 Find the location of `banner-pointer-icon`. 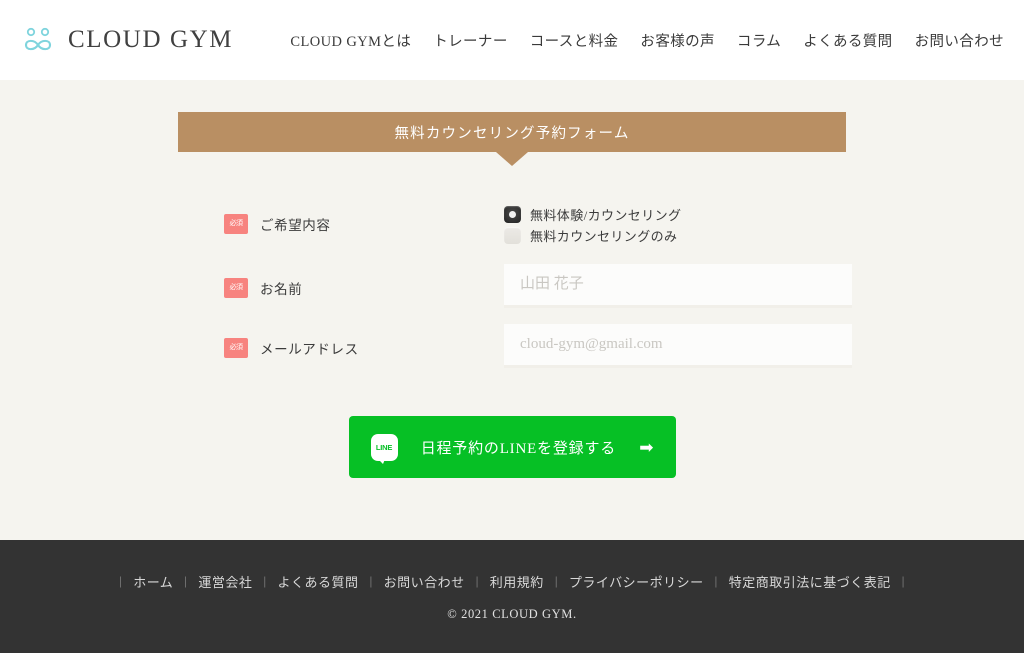

banner-pointer-icon is located at coordinates (512, 159).